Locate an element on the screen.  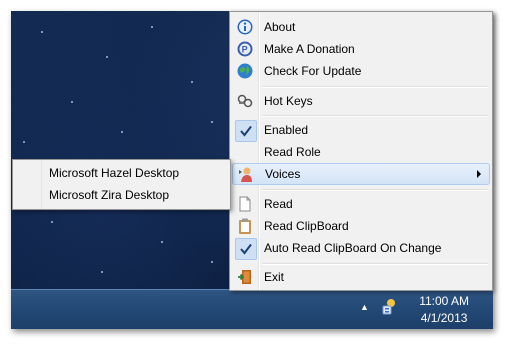
globe-icon is located at coordinates (245, 71).